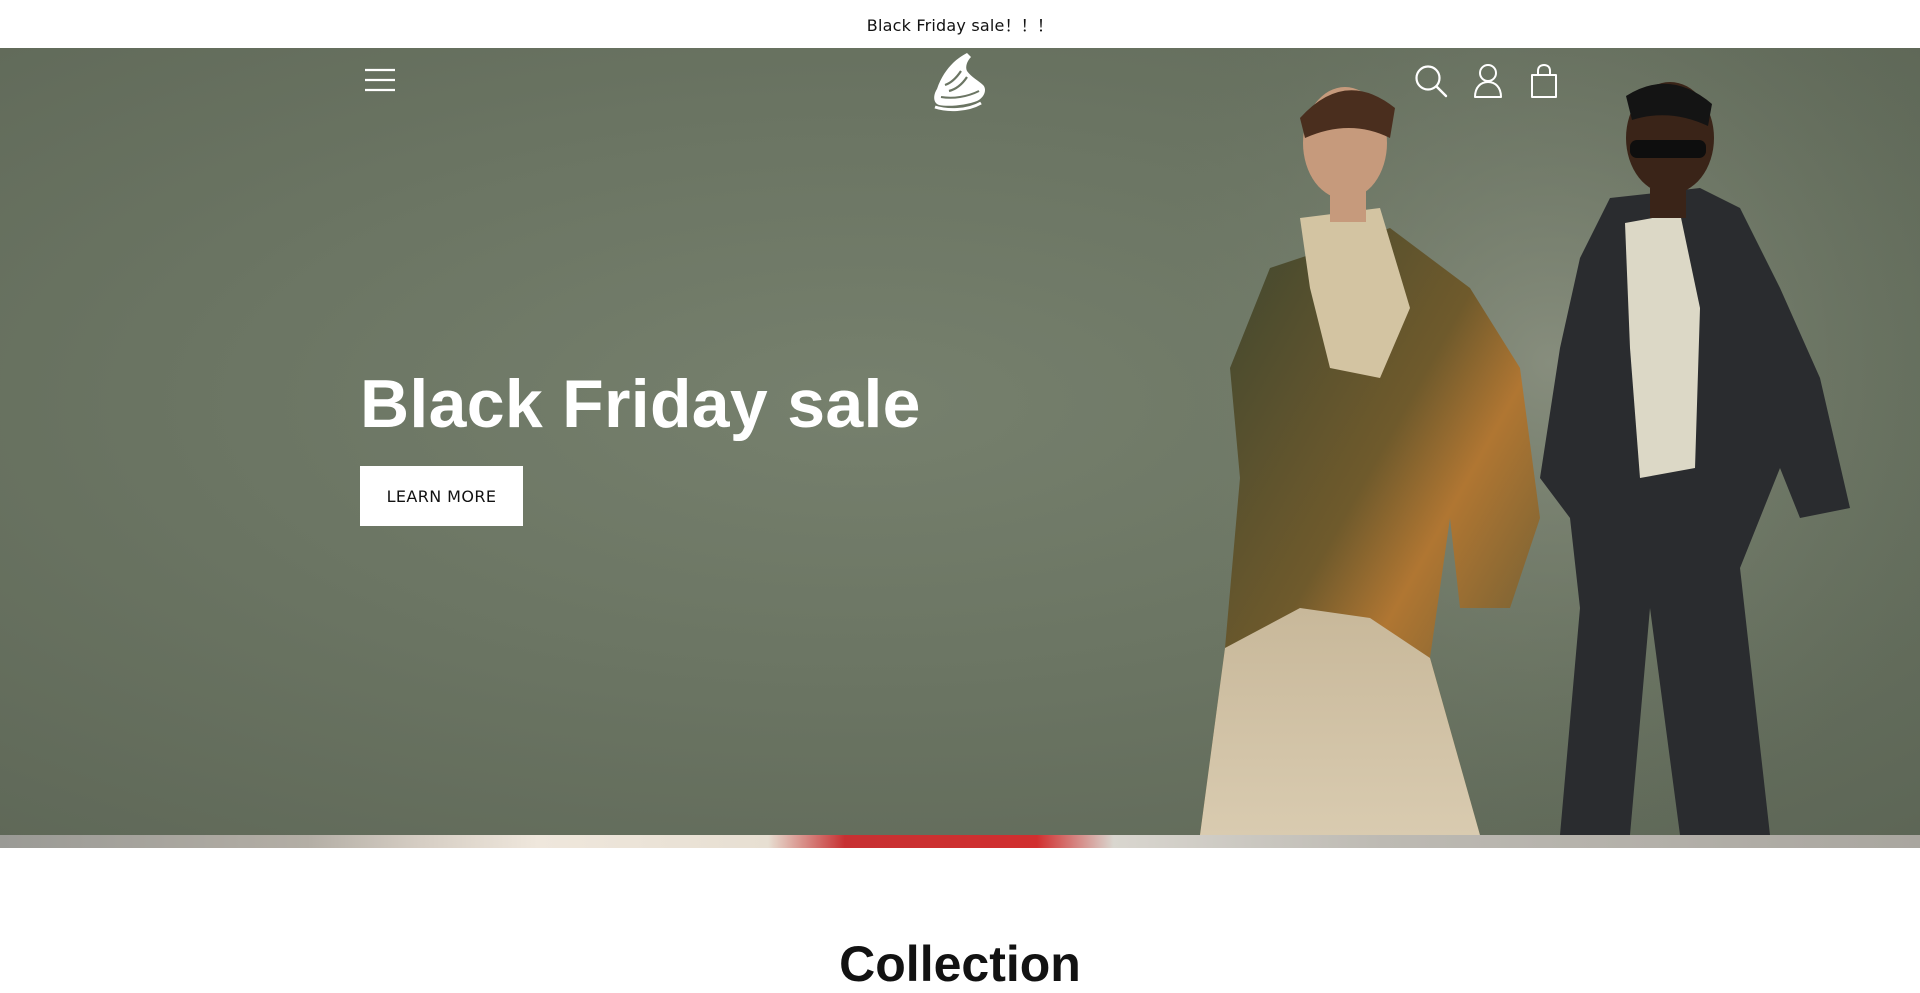 The width and height of the screenshot is (1920, 993). What do you see at coordinates (380, 80) in the screenshot?
I see `hamburger-menu-icon` at bounding box center [380, 80].